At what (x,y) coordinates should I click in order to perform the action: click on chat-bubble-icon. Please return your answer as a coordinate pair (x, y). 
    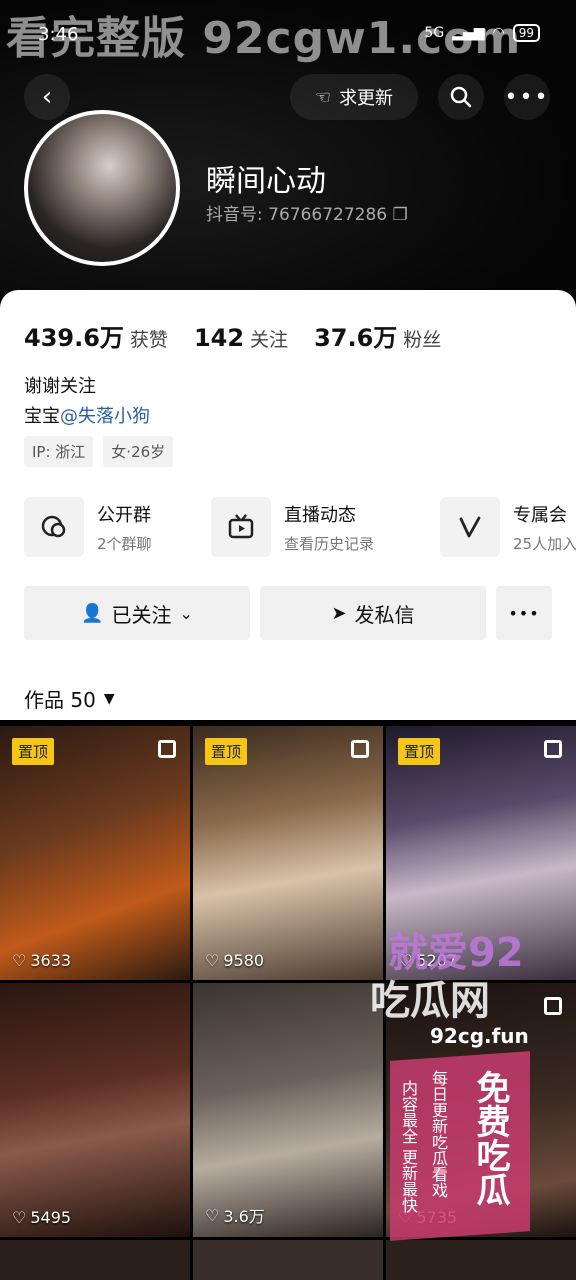
    Looking at the image, I should click on (54, 527).